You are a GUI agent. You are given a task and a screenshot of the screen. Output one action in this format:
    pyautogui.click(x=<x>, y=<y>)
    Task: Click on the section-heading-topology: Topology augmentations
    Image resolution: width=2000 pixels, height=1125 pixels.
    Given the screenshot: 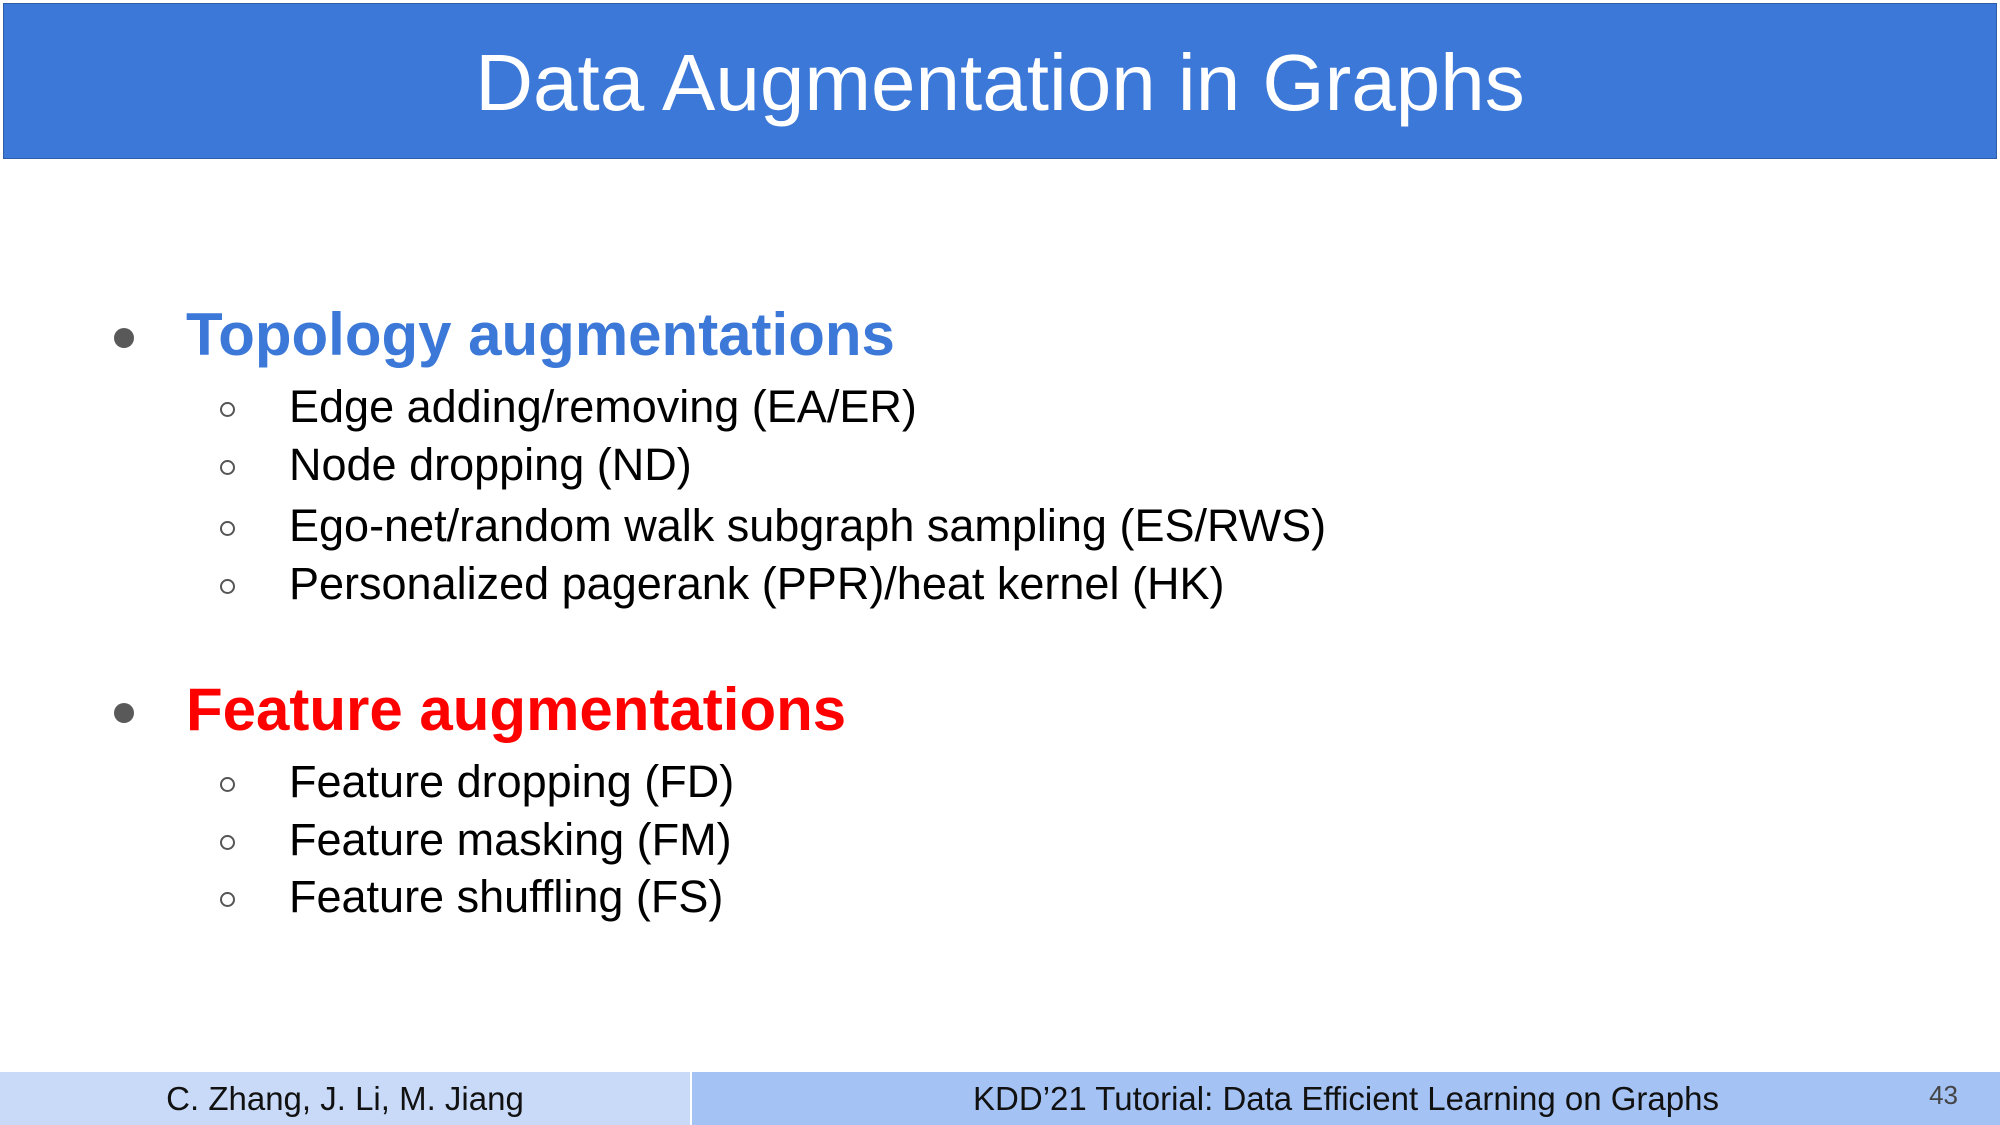 What is the action you would take?
    pyautogui.click(x=504, y=335)
    